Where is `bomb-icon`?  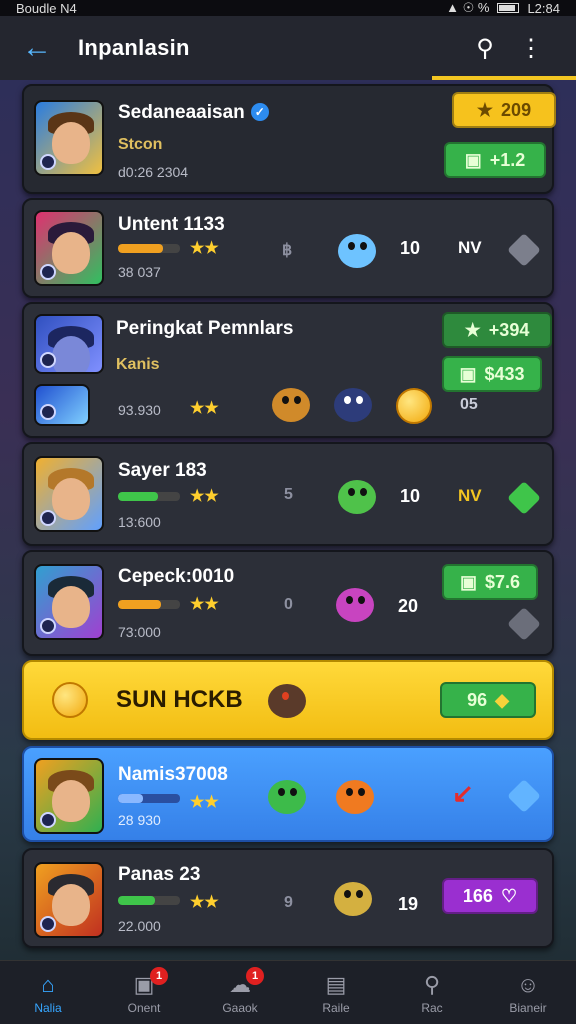
bomb-icon is located at coordinates (287, 700).